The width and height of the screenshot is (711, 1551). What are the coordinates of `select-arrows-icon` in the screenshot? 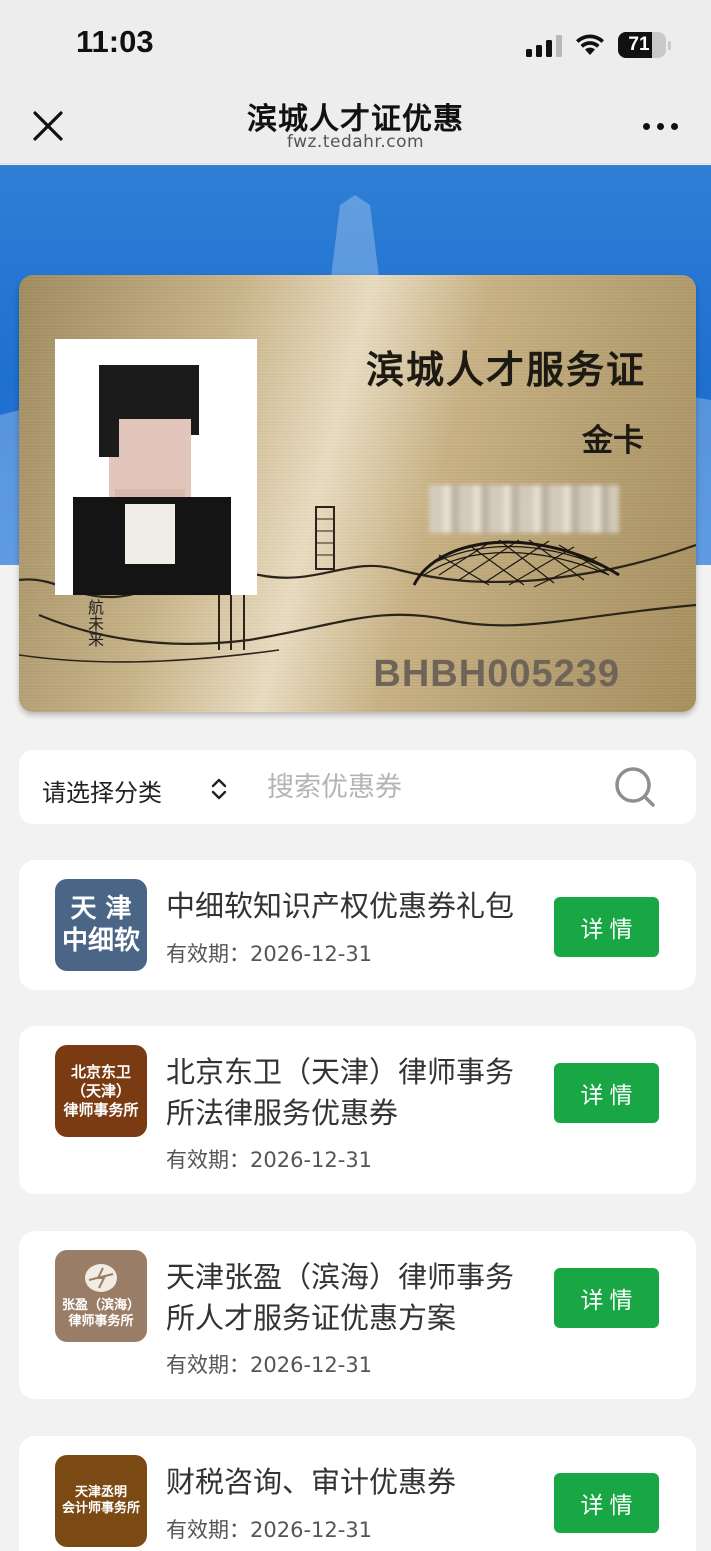 It's located at (219, 789).